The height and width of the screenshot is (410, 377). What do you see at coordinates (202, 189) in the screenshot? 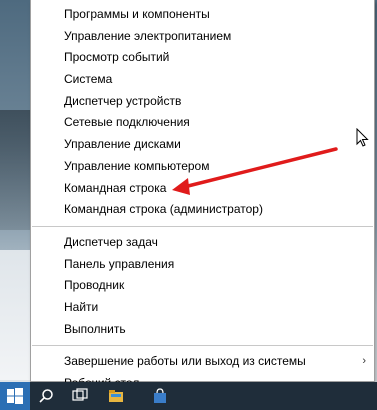
I see `menu-item-command-prompt: Командная строка` at bounding box center [202, 189].